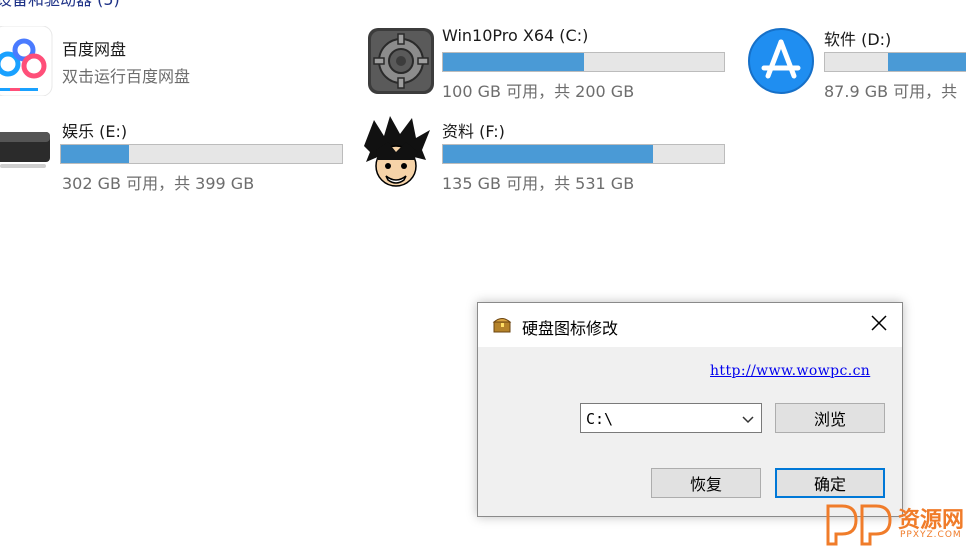 This screenshot has height=550, width=966. Describe the element at coordinates (781, 61) in the screenshot. I see `app-store-icon` at that location.